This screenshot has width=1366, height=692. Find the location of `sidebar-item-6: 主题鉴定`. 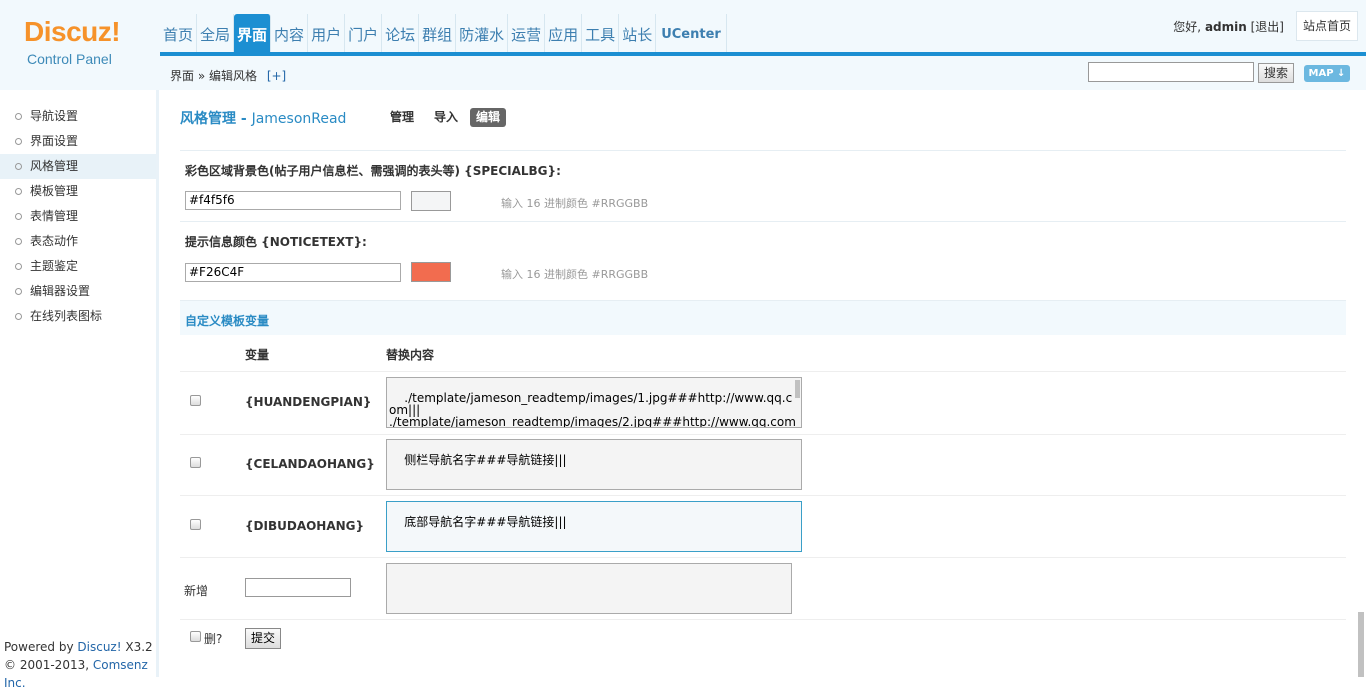

sidebar-item-6: 主题鉴定 is located at coordinates (78, 266).